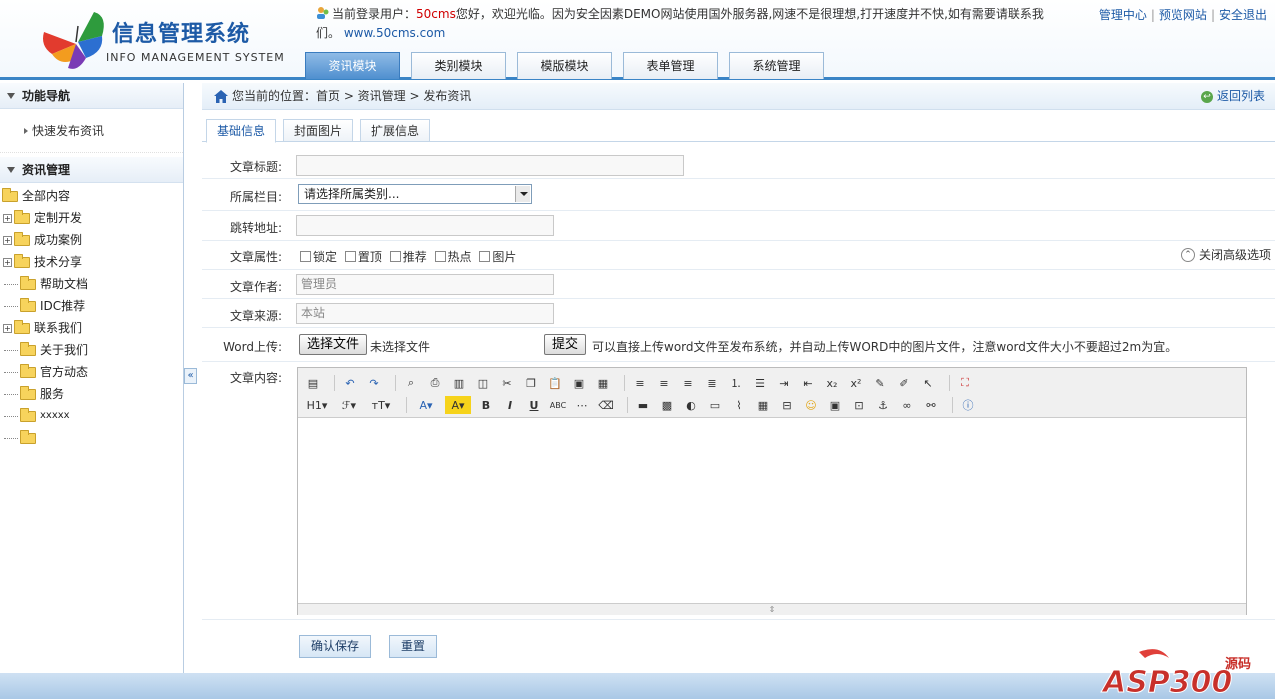 The image size is (1275, 699). What do you see at coordinates (1243, 15) in the screenshot?
I see `logout-link: 安全退出` at bounding box center [1243, 15].